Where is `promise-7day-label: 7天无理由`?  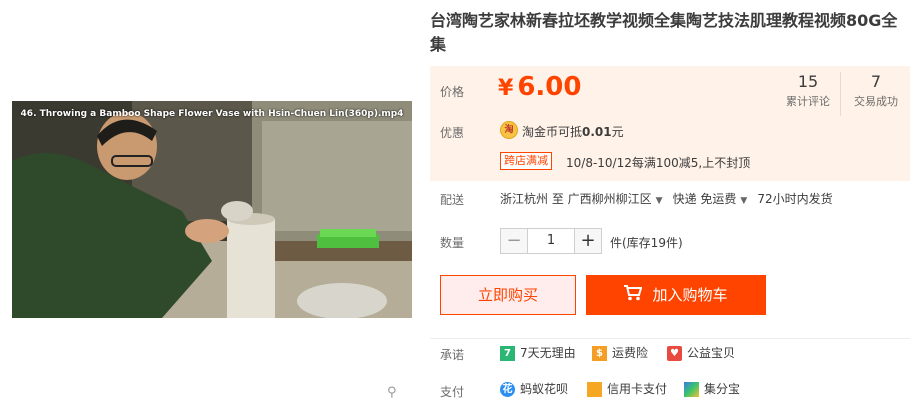
promise-7day-label: 7天无理由 is located at coordinates (548, 353).